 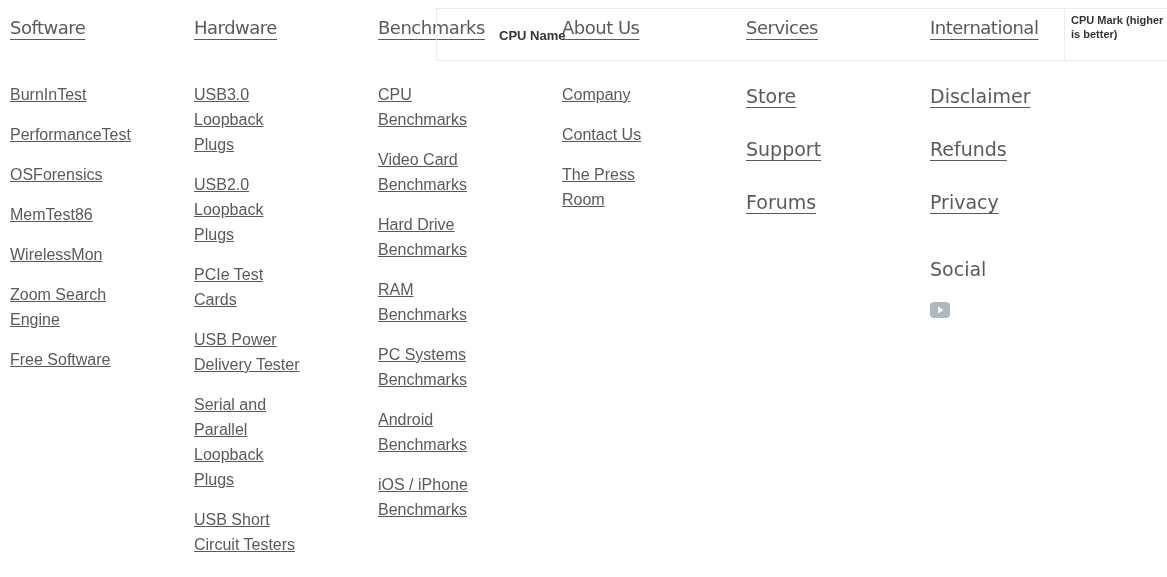 I want to click on play-icon, so click(x=940, y=310).